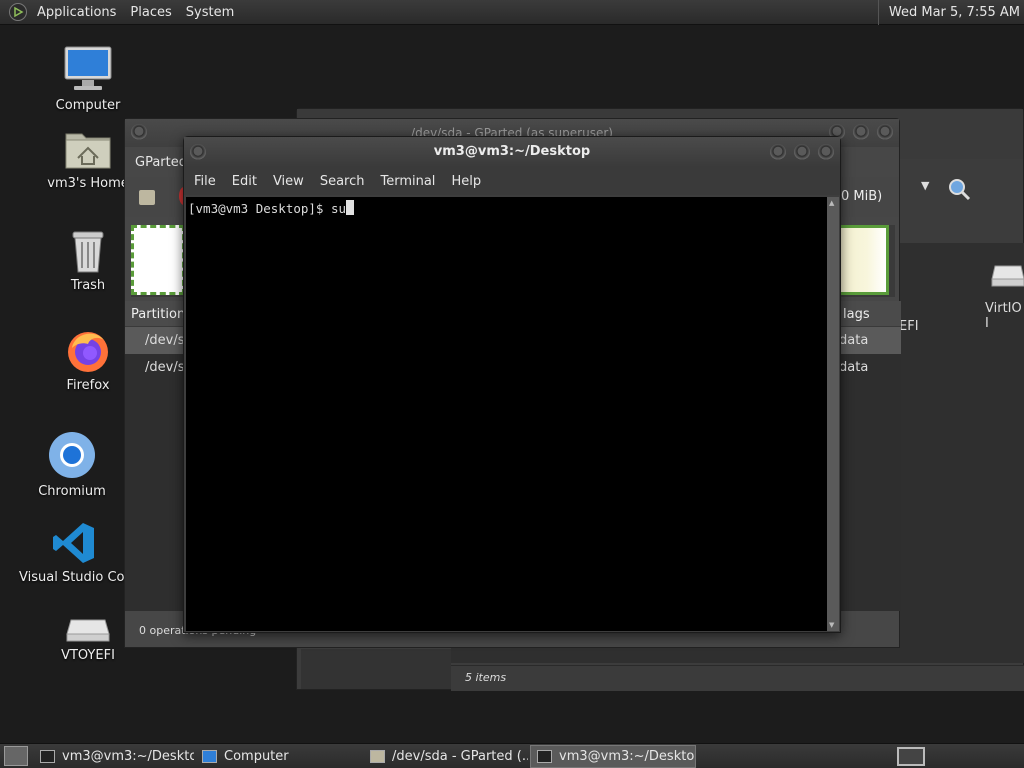 The image size is (1024, 768). I want to click on terminal-input: su, so click(338, 208).